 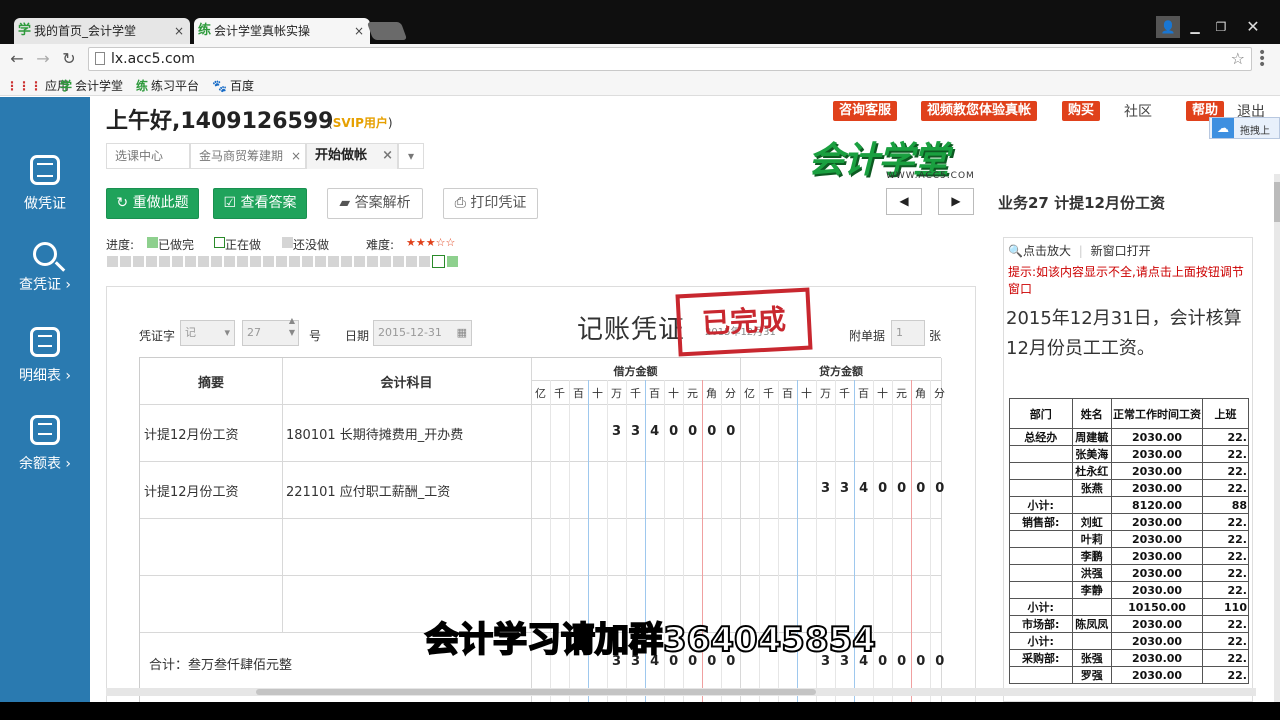 What do you see at coordinates (368, 490) in the screenshot?
I see `row-account: 221101 应付职工薪酬_工资` at bounding box center [368, 490].